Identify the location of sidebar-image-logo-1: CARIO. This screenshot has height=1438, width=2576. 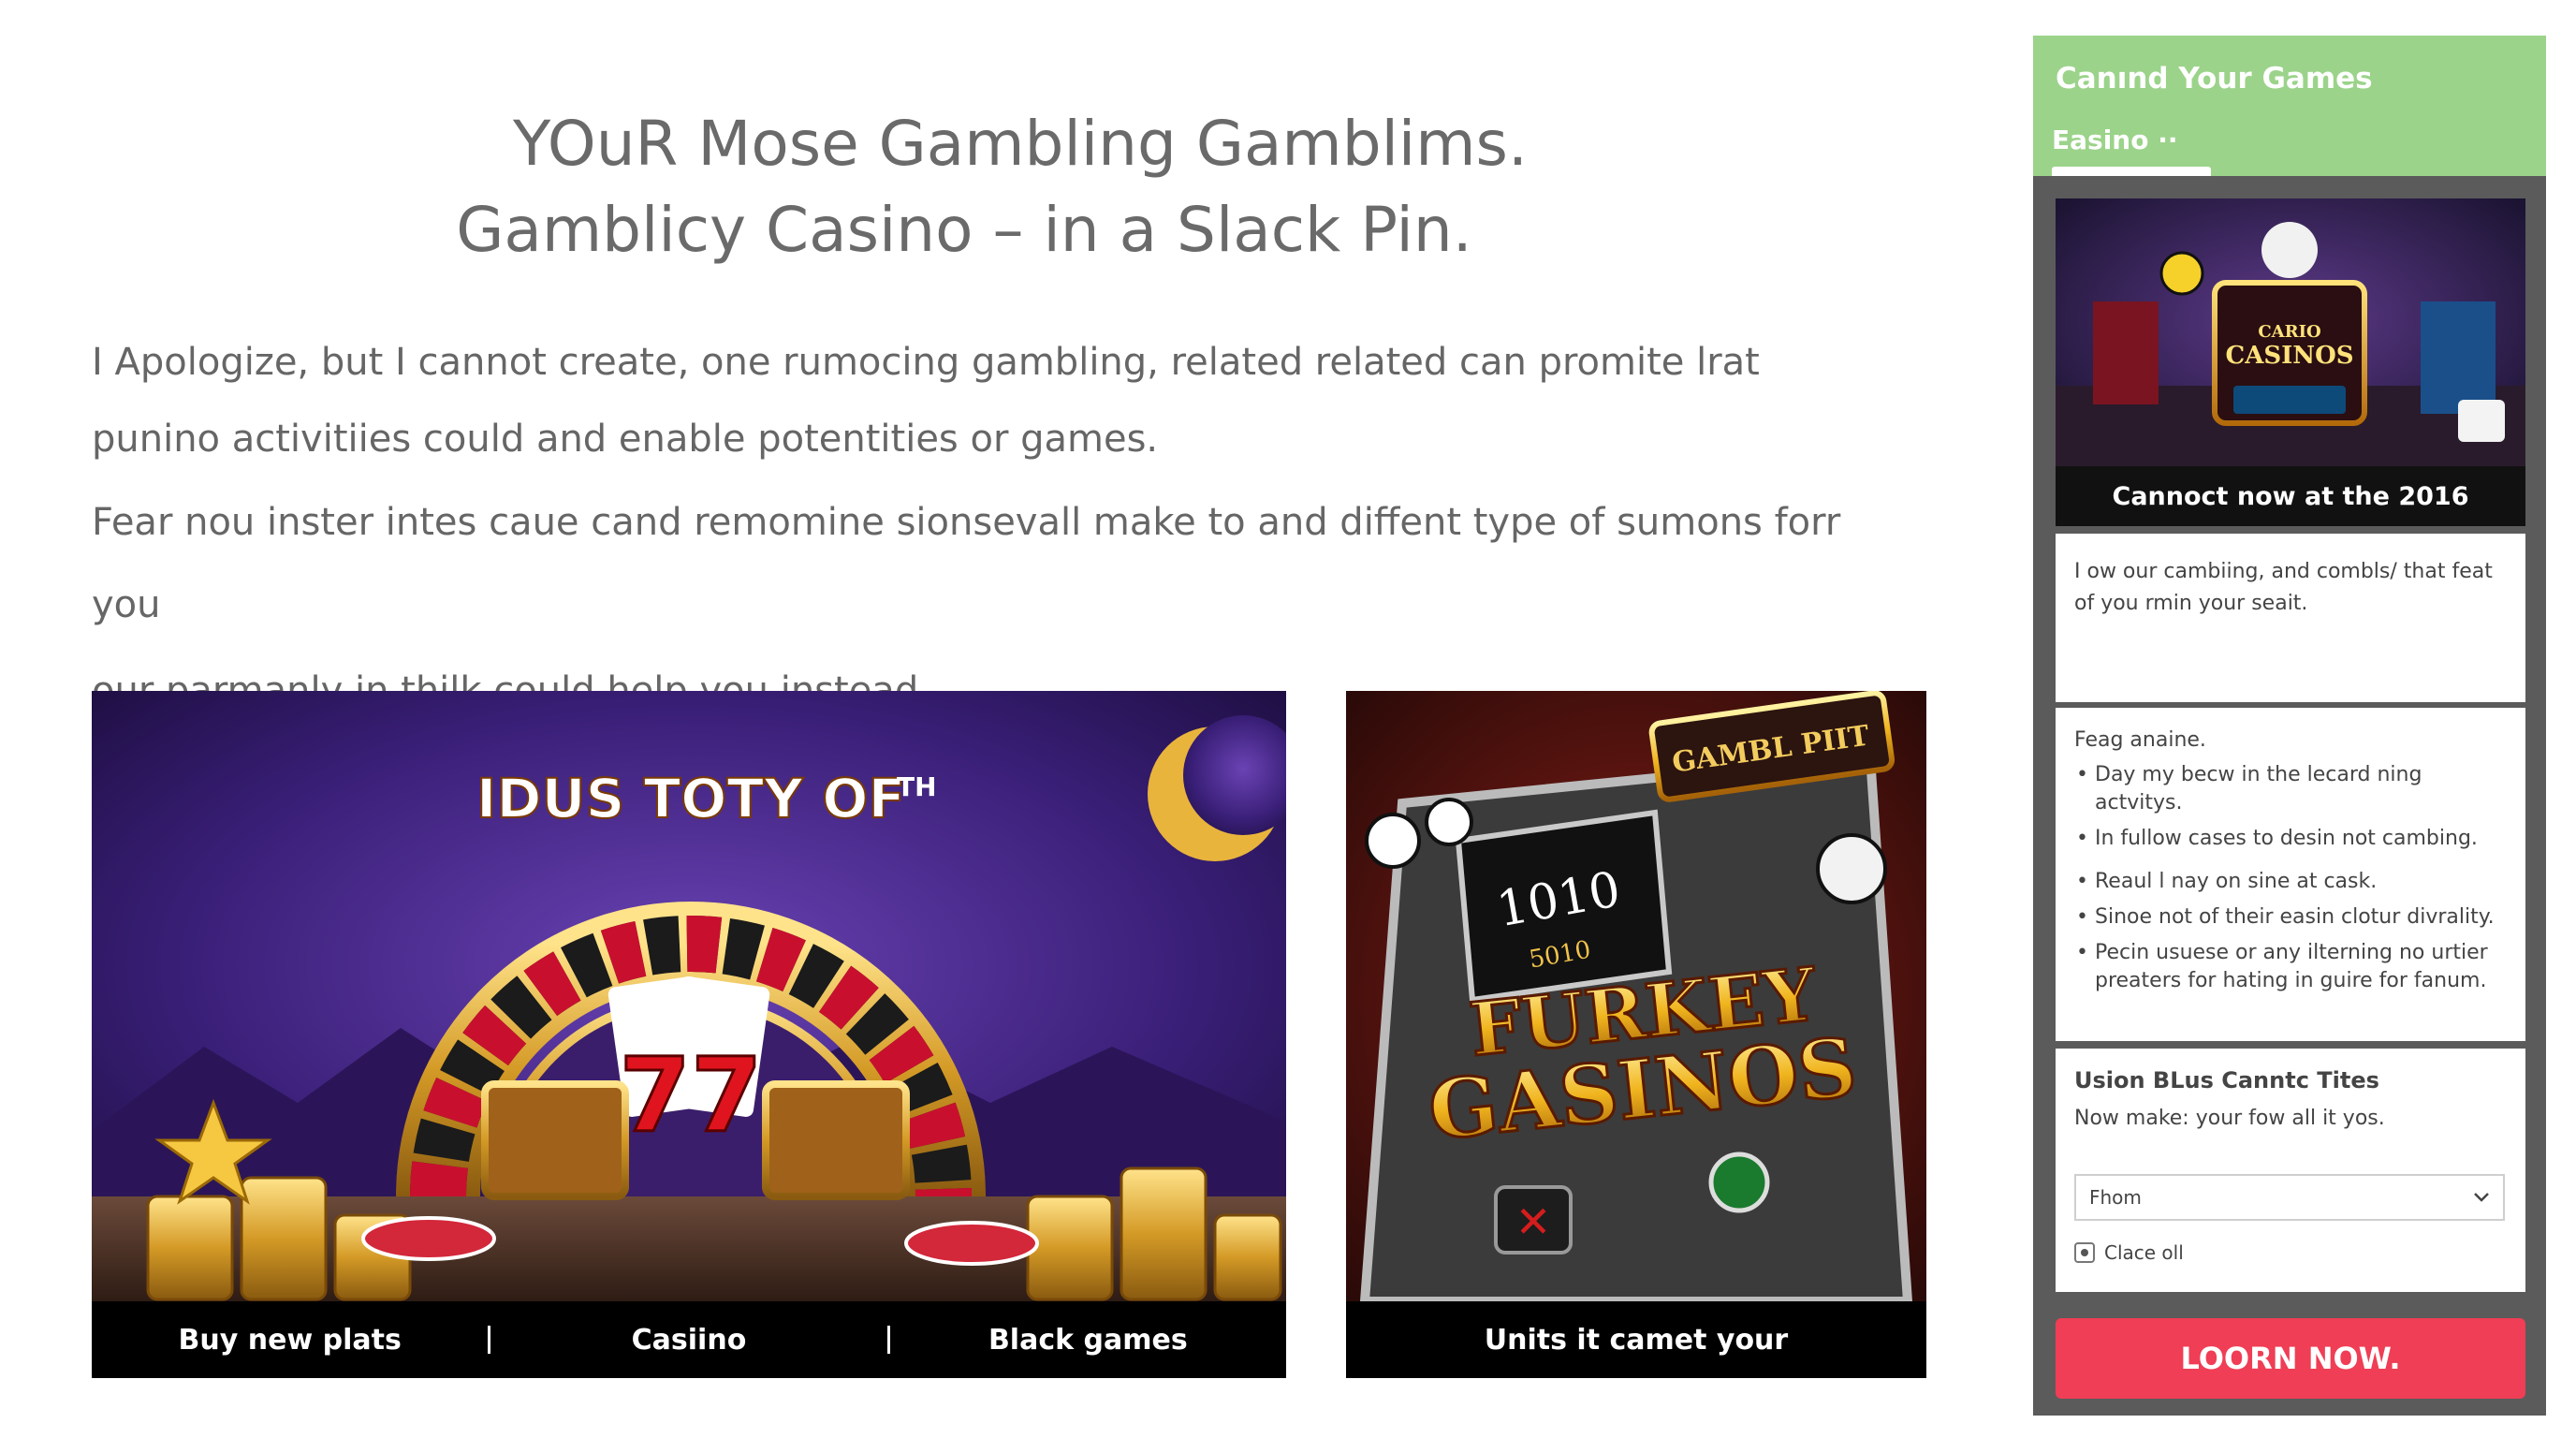
(2289, 332).